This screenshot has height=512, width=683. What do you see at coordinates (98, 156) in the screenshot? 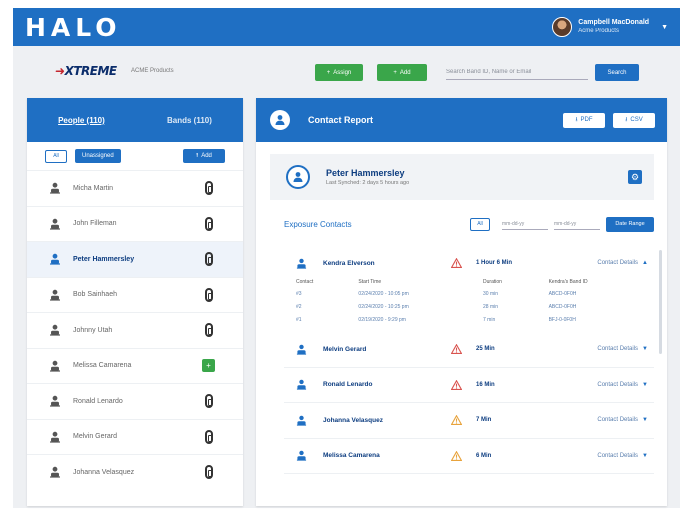
I see `unassigned-filter-button: Unassigned` at bounding box center [98, 156].